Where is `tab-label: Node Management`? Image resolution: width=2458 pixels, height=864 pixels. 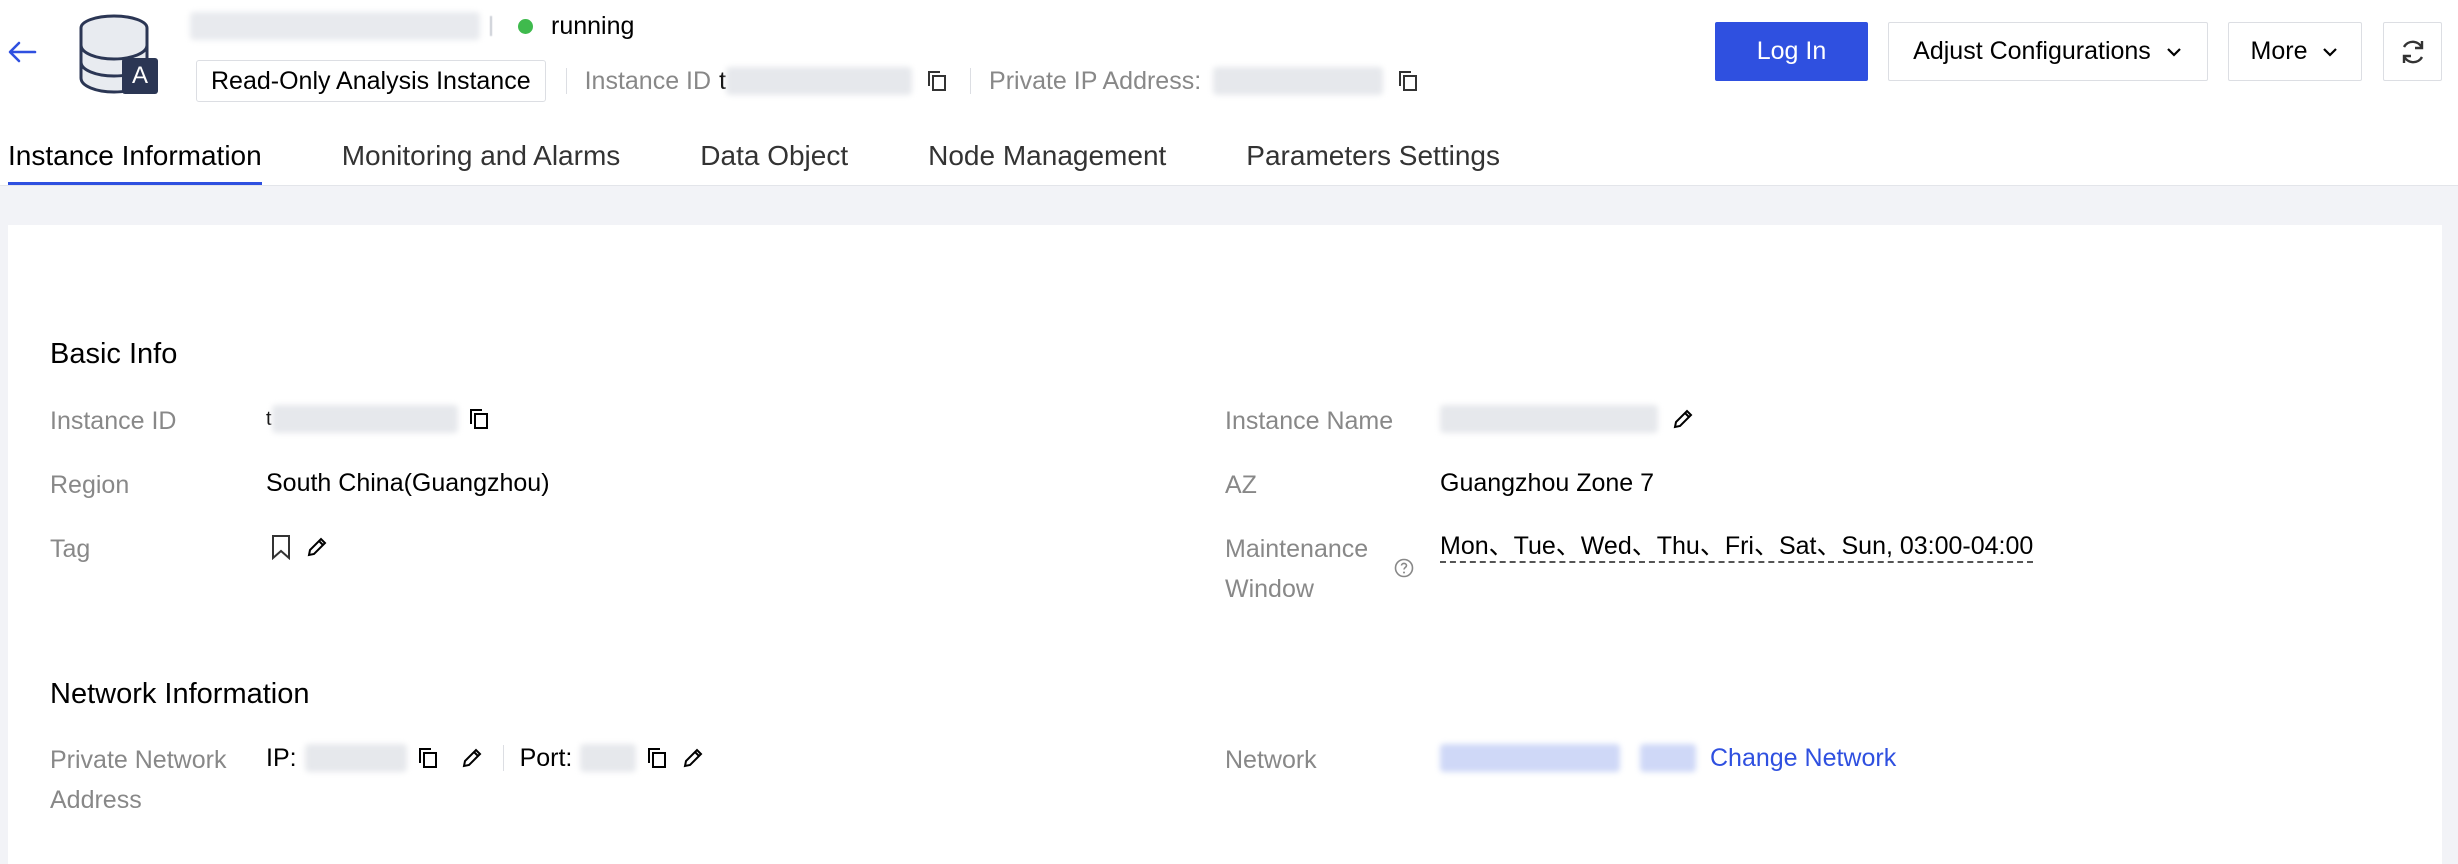
tab-label: Node Management is located at coordinates (1047, 155).